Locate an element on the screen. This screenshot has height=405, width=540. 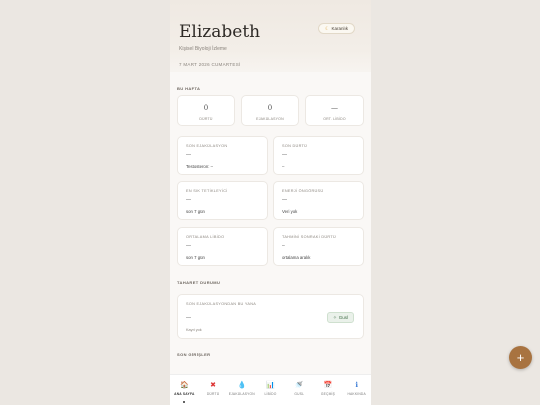
stat-card-ejaculation: 0 EJAKÜLASYON is located at coordinates (270, 110).